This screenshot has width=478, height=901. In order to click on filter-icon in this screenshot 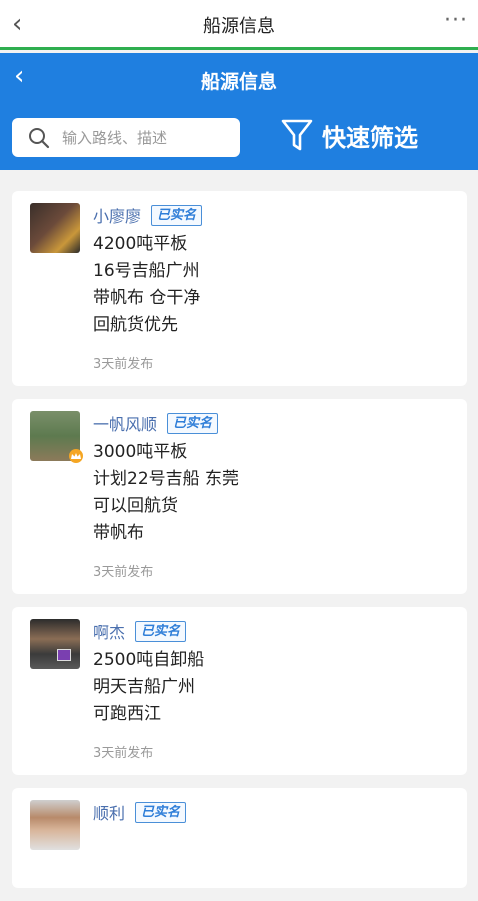, I will do `click(297, 135)`.